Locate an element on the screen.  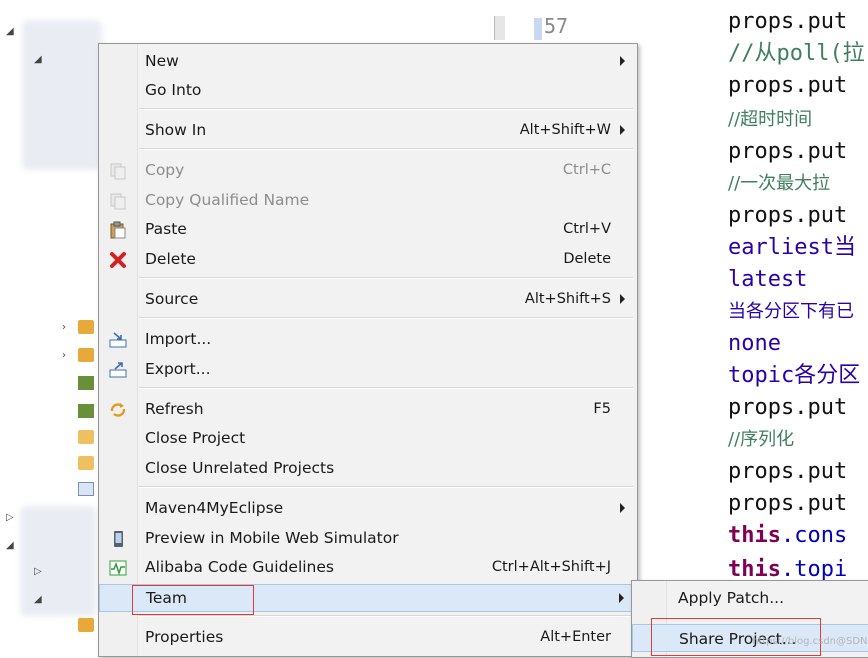
menu-item-shortcut: Ctrl+Alt+Shift+J is located at coordinates (551, 567).